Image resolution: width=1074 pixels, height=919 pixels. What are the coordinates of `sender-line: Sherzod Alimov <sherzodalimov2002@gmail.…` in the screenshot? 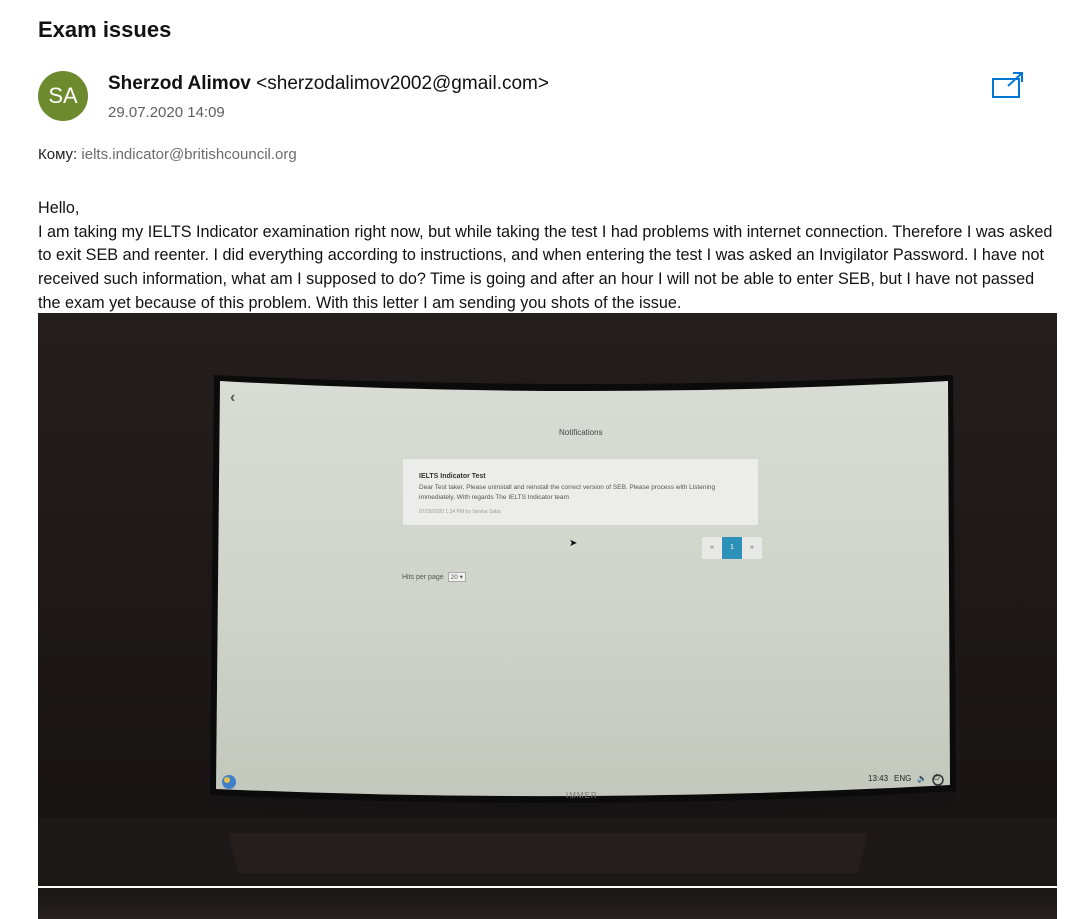 It's located at (328, 84).